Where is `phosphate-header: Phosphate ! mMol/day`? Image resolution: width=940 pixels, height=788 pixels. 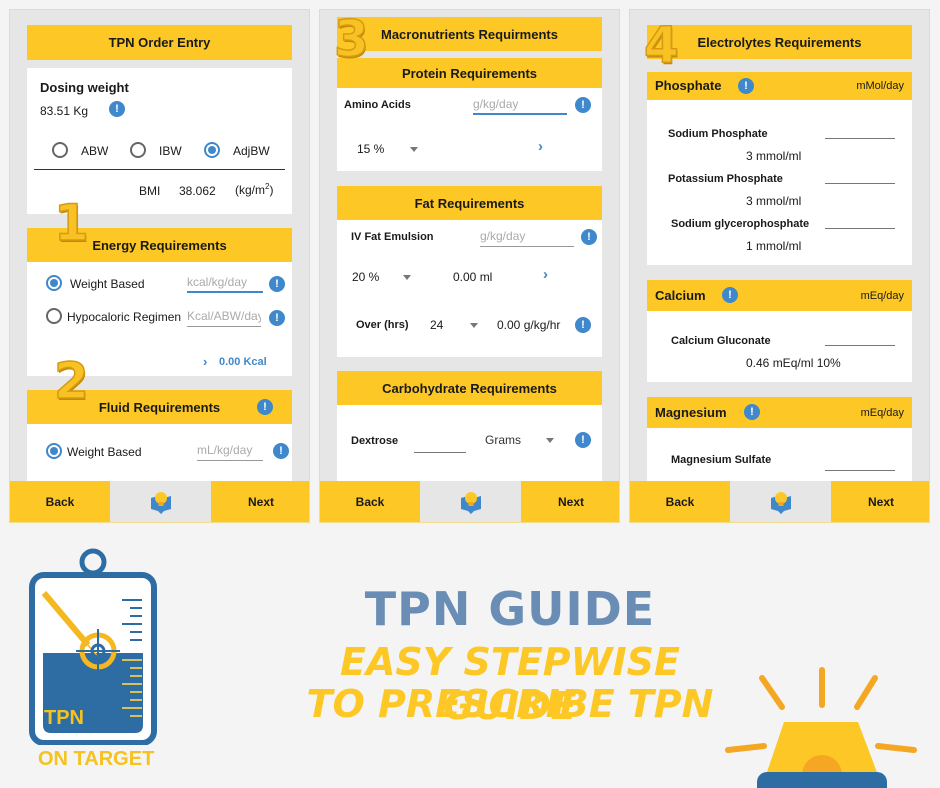 phosphate-header: Phosphate ! mMol/day is located at coordinates (779, 86).